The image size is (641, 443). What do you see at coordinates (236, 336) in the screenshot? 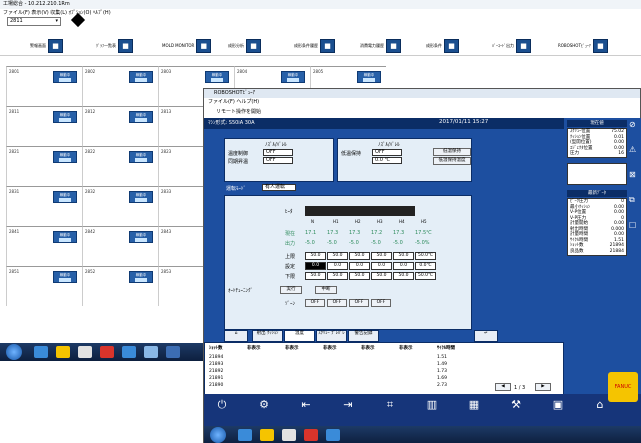
I see `home-tab: ⌂` at bounding box center [236, 336].